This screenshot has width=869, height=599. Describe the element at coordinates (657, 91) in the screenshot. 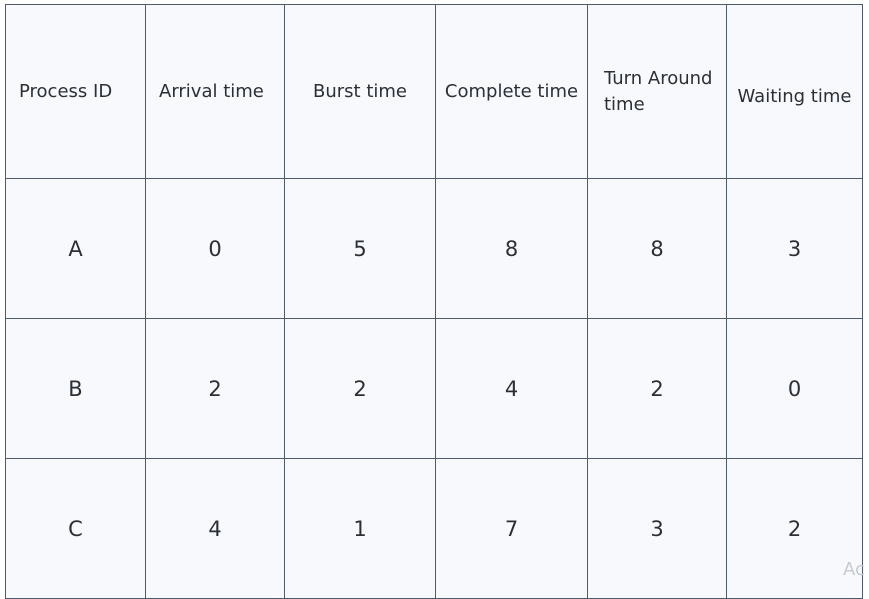

I see `header-turn-around-time: Turn Around time` at that location.